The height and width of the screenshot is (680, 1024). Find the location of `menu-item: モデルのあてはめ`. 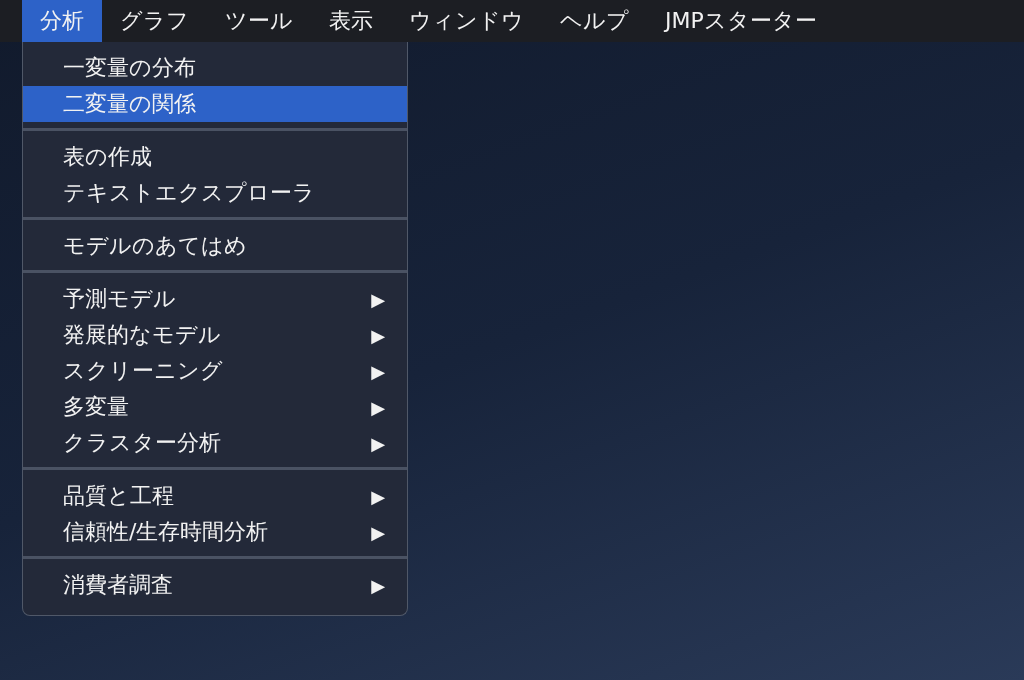

menu-item: モデルのあてはめ is located at coordinates (215, 246).